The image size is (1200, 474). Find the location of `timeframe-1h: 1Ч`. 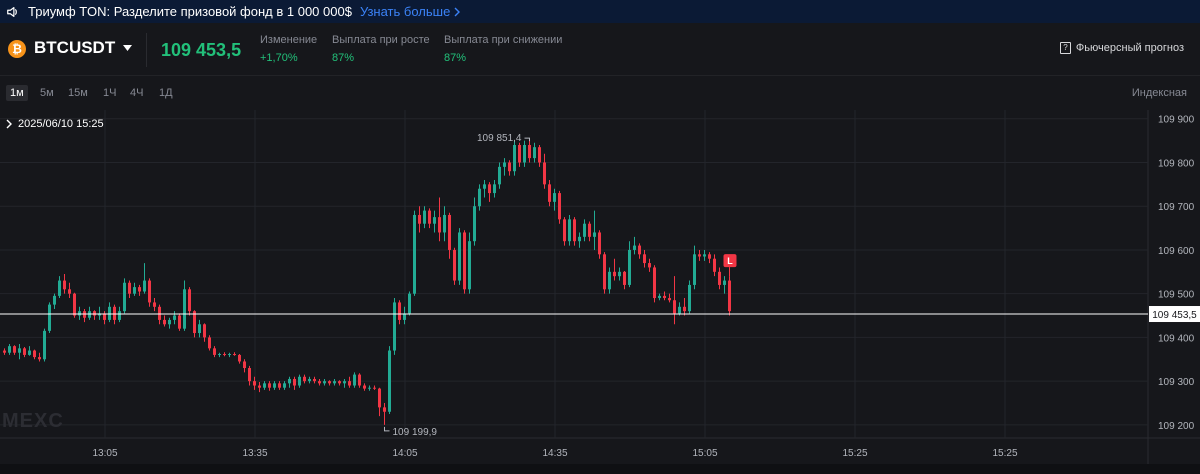

timeframe-1h: 1Ч is located at coordinates (109, 93).